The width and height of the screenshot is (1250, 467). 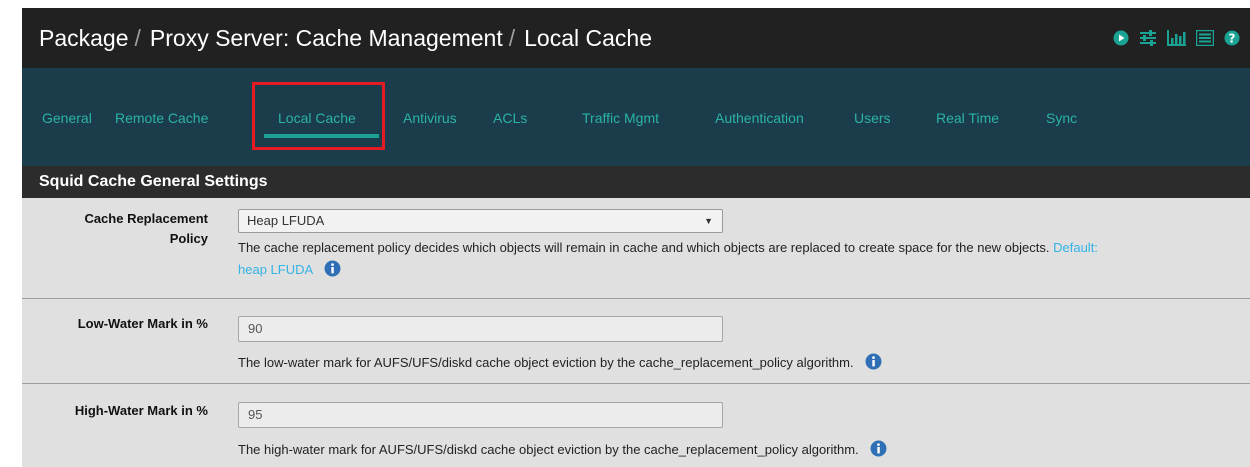 I want to click on policy-default-value: heap LFUDA, so click(x=275, y=269).